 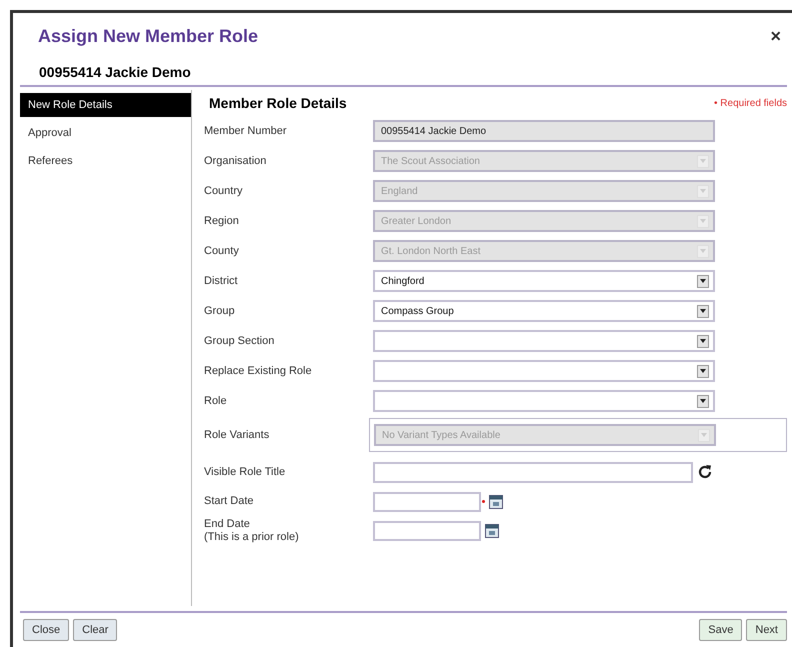 What do you see at coordinates (222, 251) in the screenshot?
I see `field-label: County` at bounding box center [222, 251].